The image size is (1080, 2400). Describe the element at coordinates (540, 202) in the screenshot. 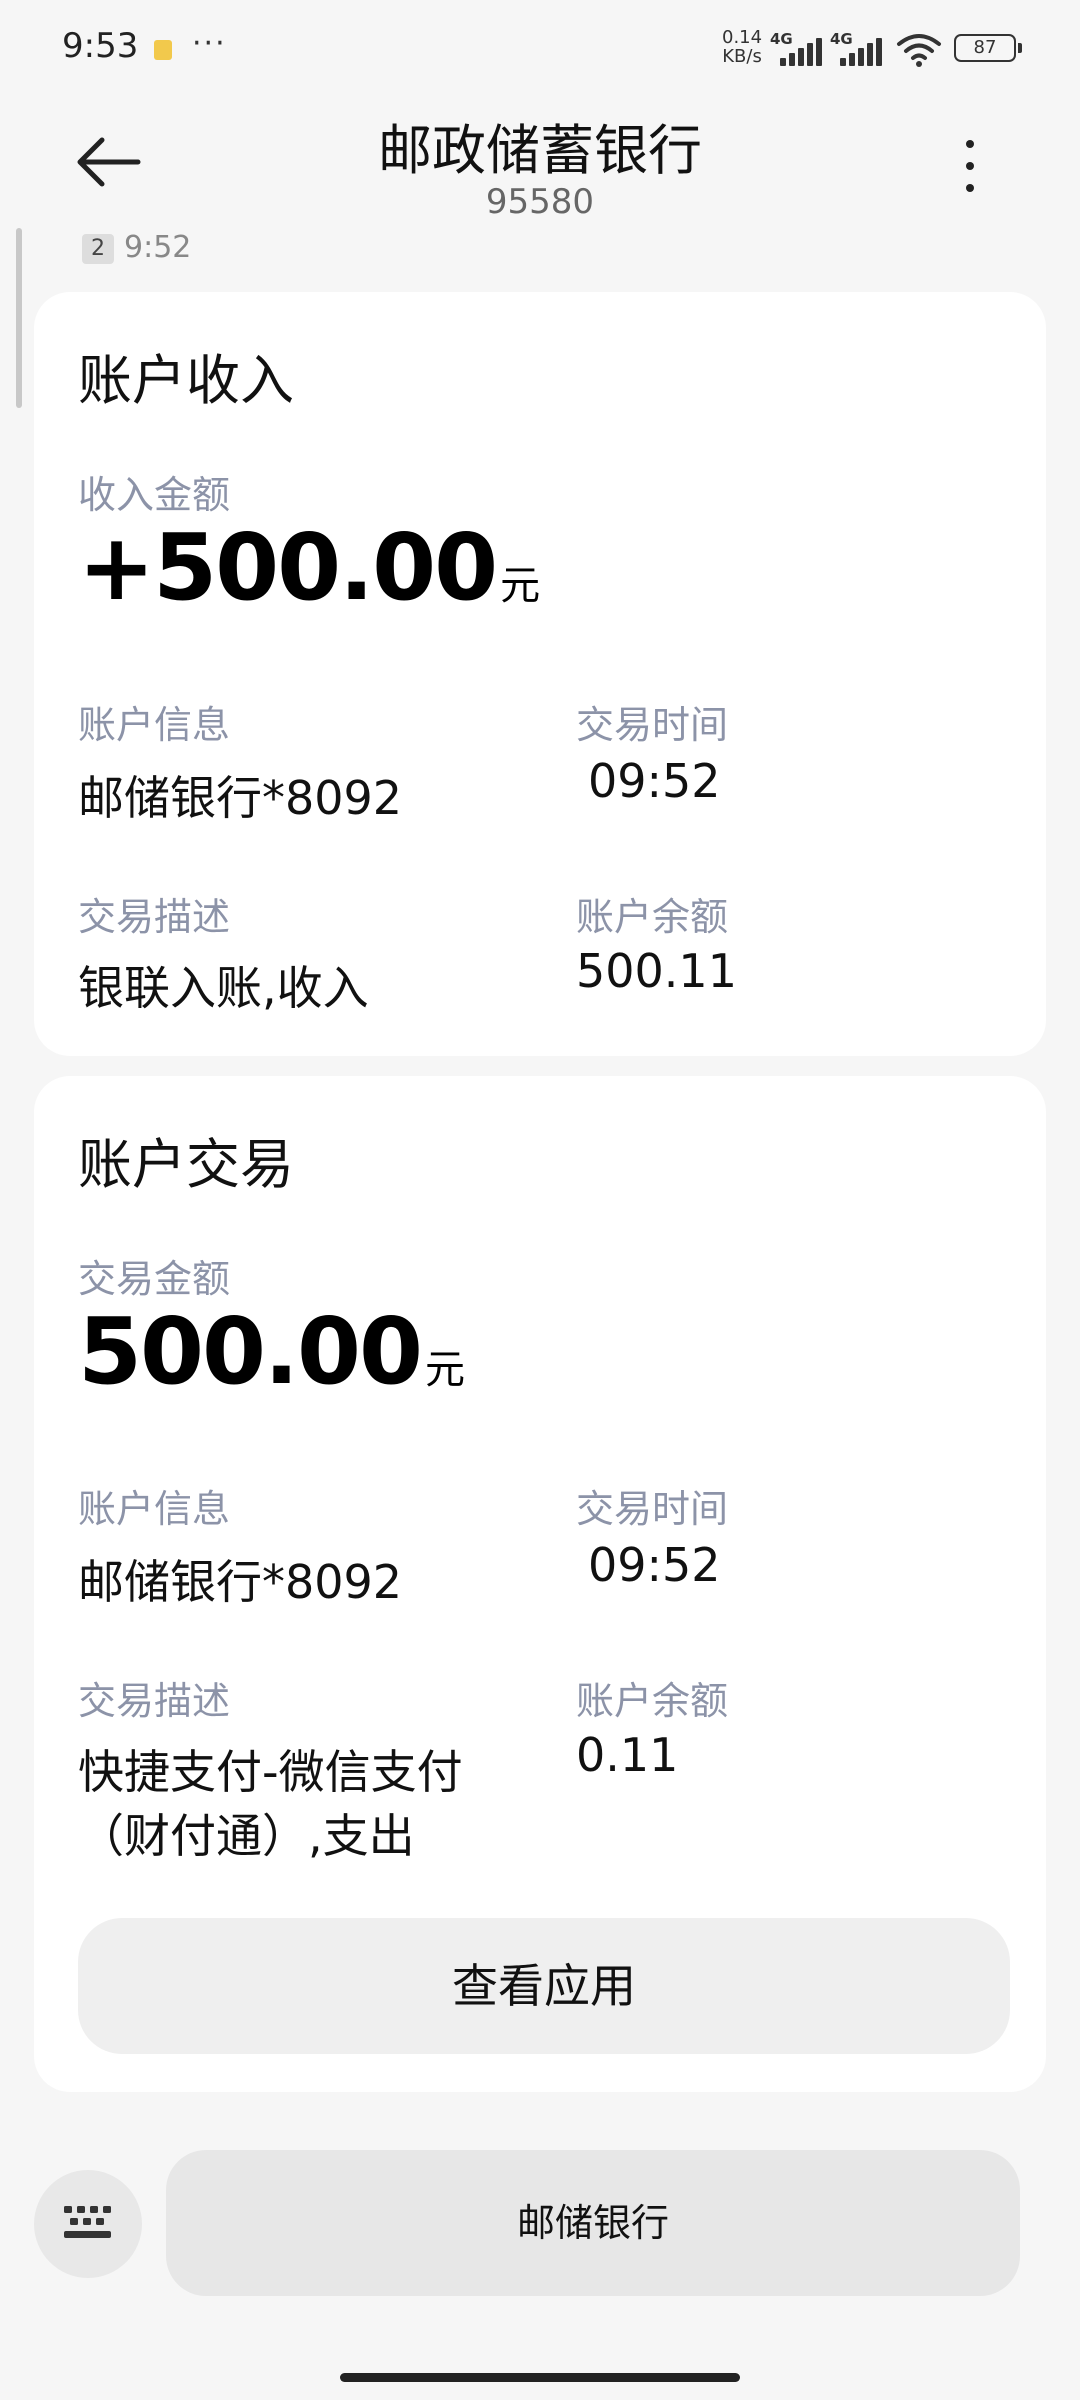

I see `sender-number: 95580` at that location.